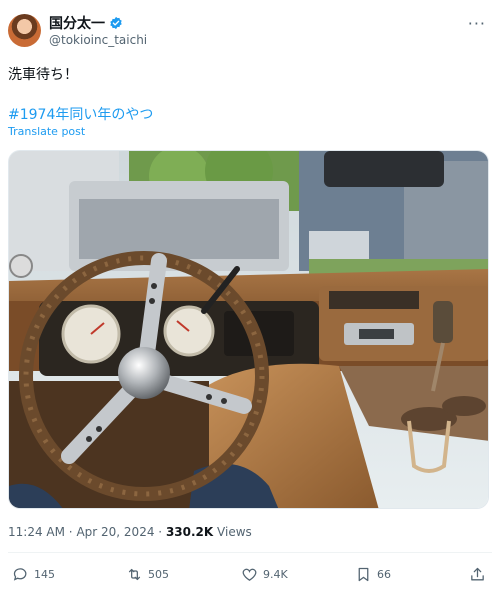 This screenshot has width=500, height=593. What do you see at coordinates (20, 574) in the screenshot?
I see `reply-icon` at bounding box center [20, 574].